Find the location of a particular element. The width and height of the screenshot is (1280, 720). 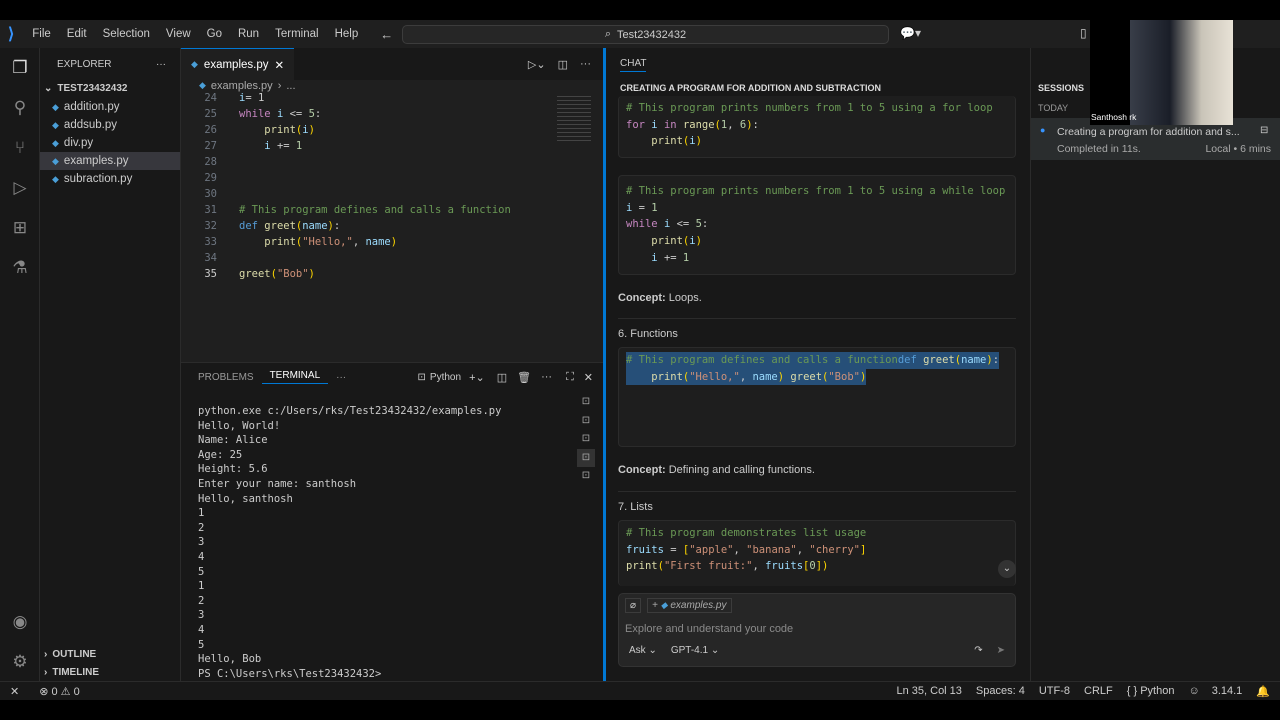

menu-run: Run is located at coordinates (248, 34).